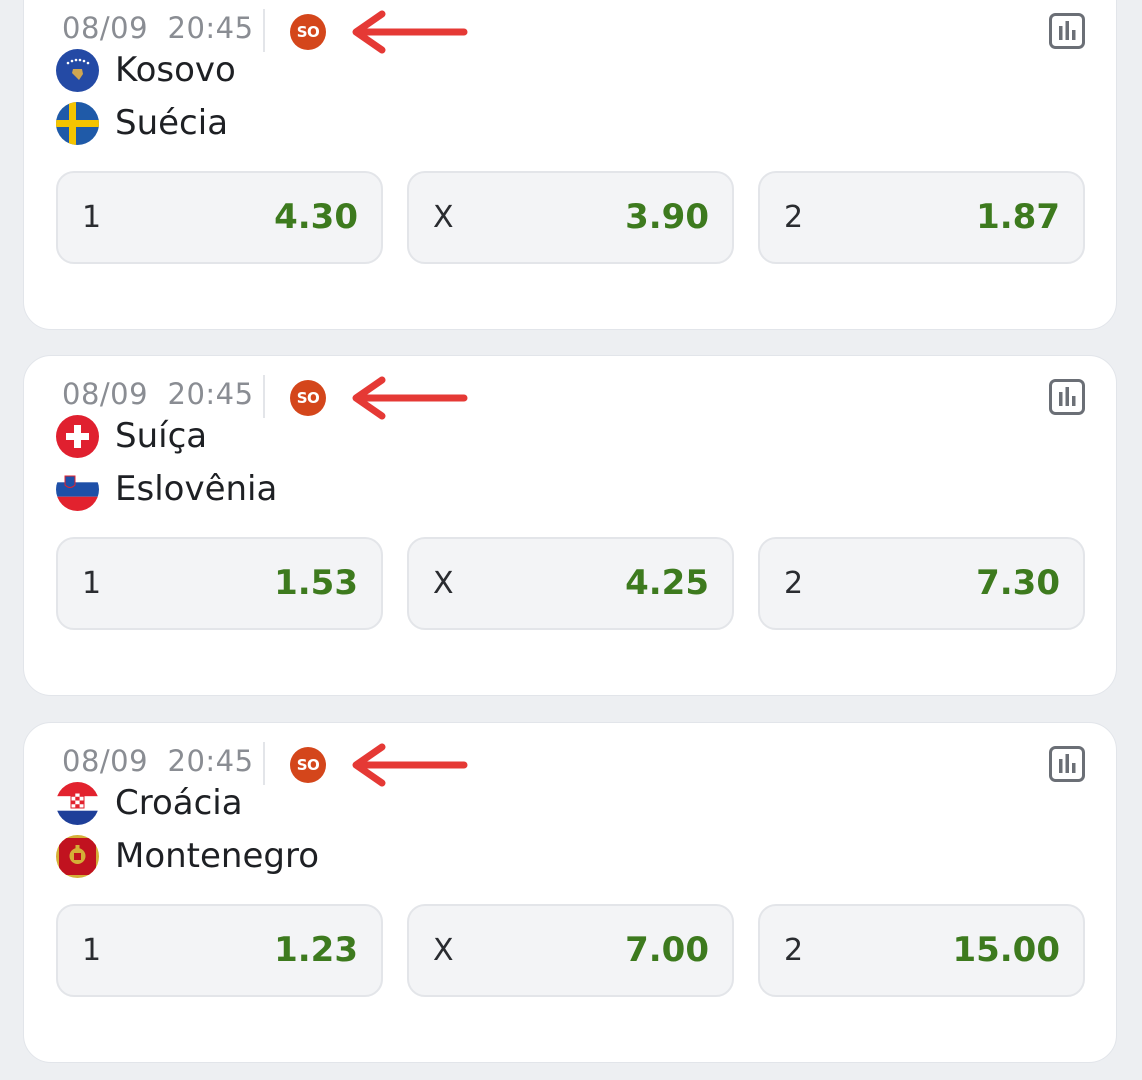 This screenshot has width=1142, height=1080. I want to click on team-name: Montenegro, so click(217, 856).